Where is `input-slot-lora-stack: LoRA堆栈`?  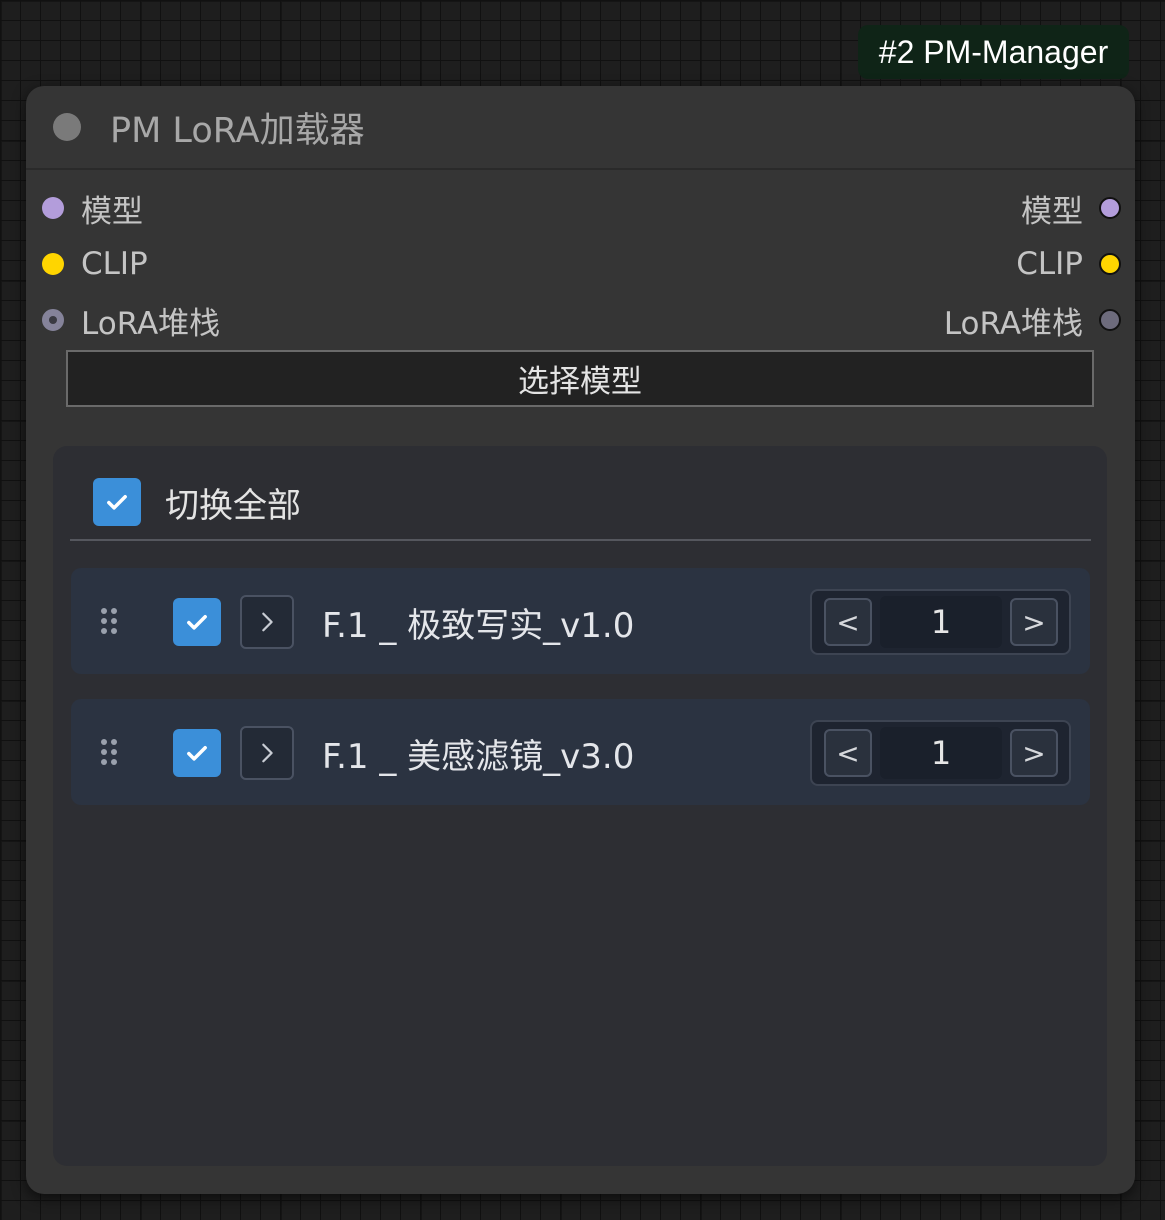
input-slot-lora-stack: LoRA堆栈 is located at coordinates (131, 321).